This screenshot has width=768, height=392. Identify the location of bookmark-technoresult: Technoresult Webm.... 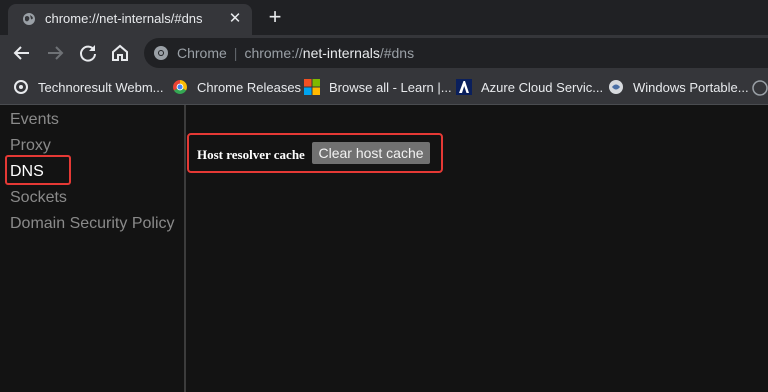
(88, 87).